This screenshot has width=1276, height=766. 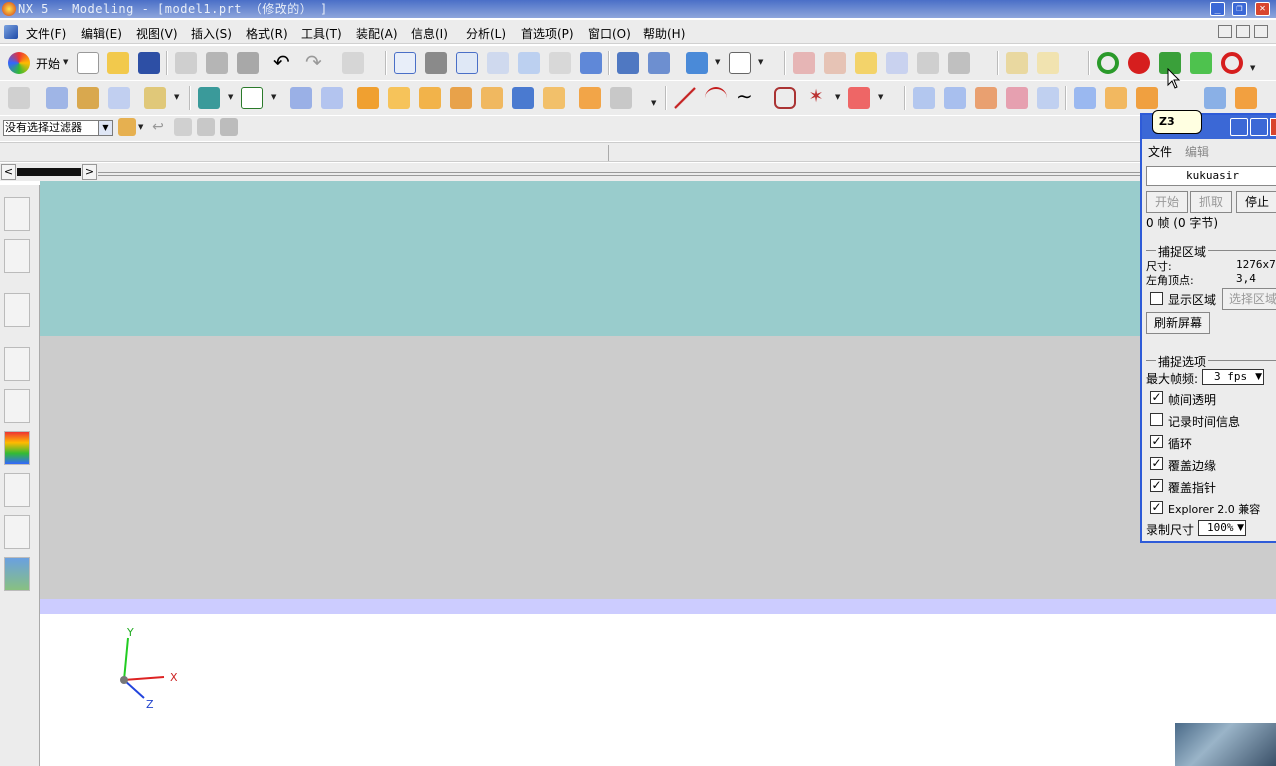 I want to click on polygon-icon, so click(x=785, y=98).